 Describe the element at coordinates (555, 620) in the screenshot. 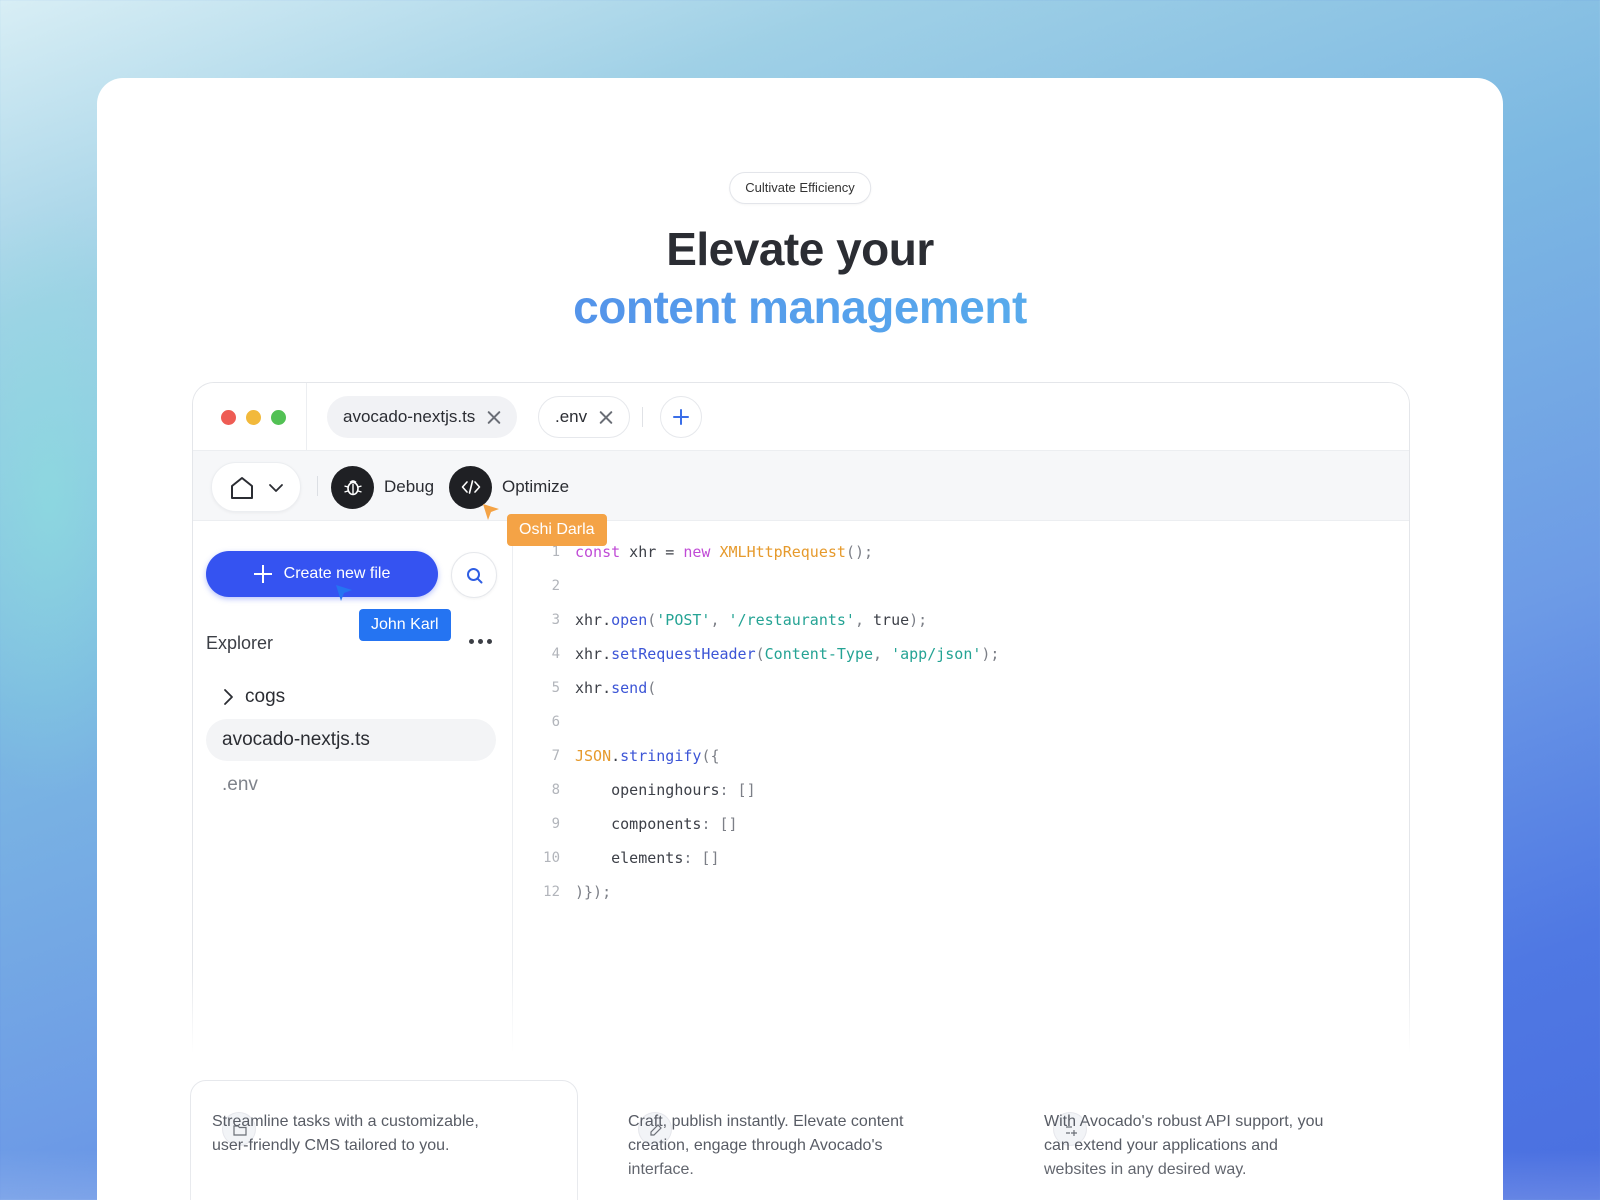

I see `line-number: 3` at that location.